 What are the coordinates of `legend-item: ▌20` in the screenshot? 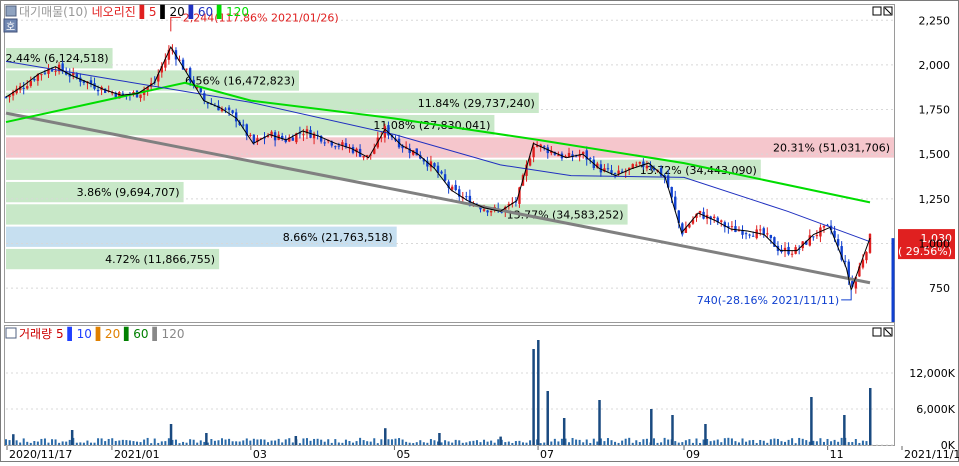 It's located at (170, 11).